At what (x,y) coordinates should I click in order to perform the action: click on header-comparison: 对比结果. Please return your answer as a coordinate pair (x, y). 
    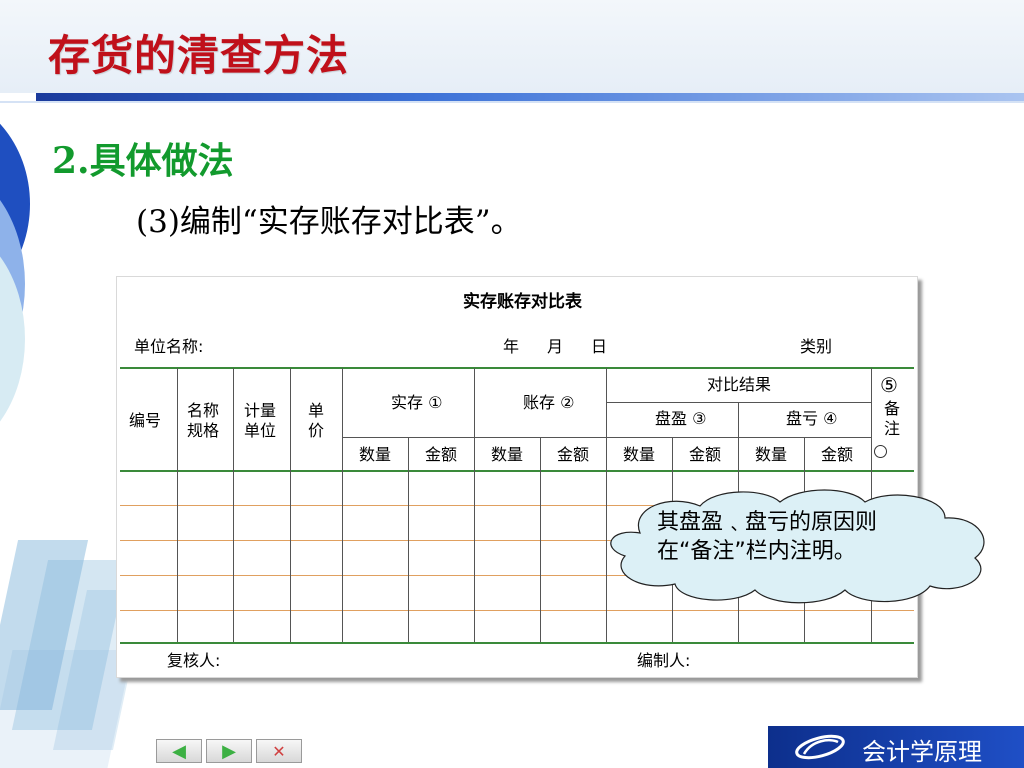
    Looking at the image, I should click on (739, 384).